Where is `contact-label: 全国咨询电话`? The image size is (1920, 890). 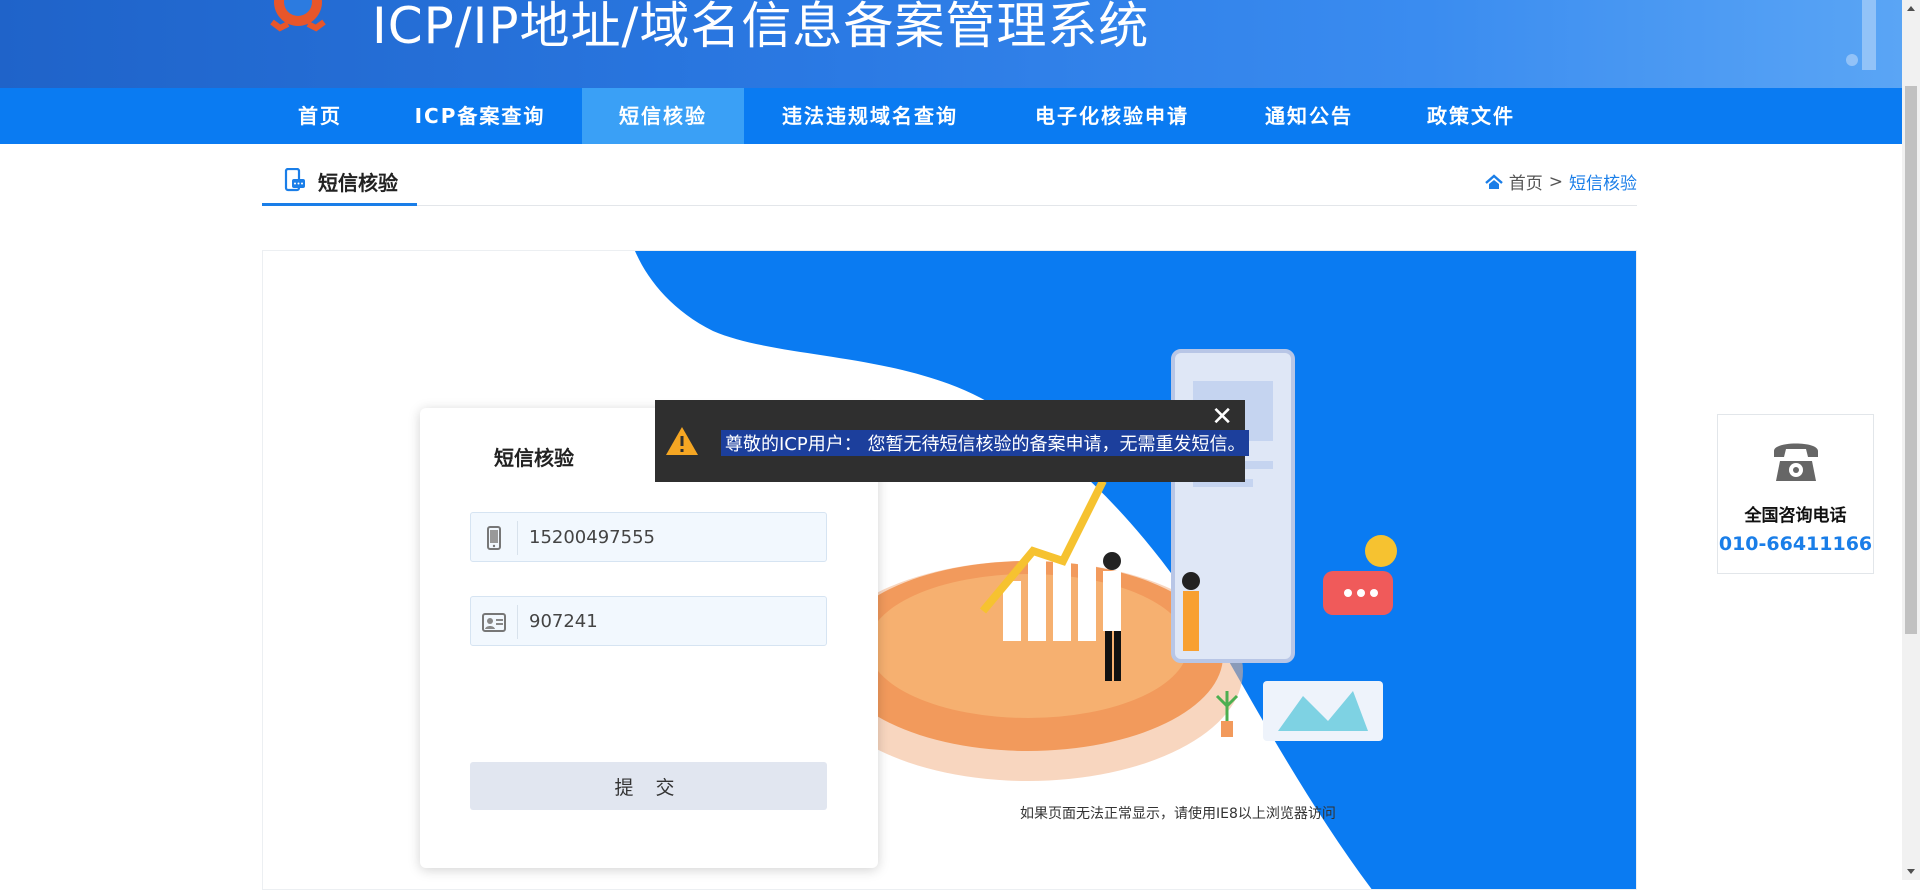 contact-label: 全国咨询电话 is located at coordinates (1795, 516).